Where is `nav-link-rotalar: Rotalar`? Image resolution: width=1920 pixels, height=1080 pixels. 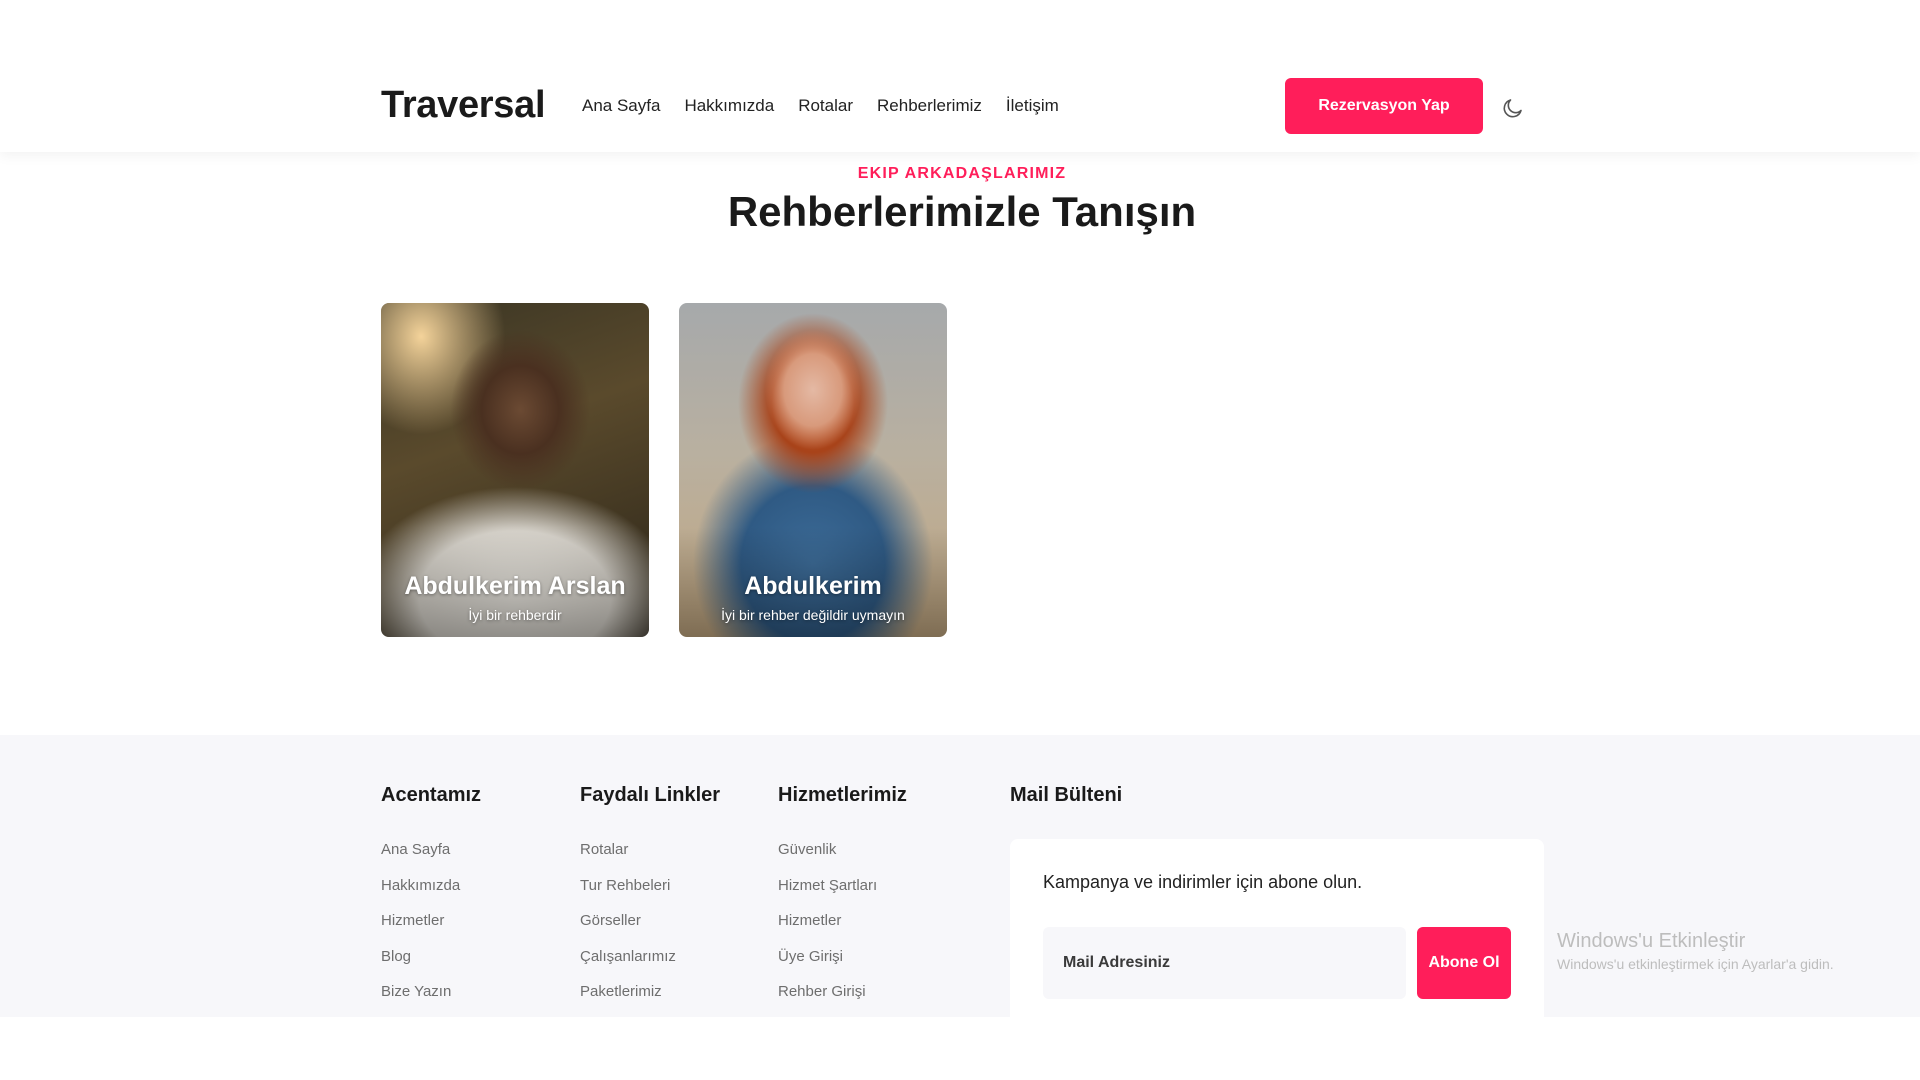 nav-link-rotalar: Rotalar is located at coordinates (825, 106).